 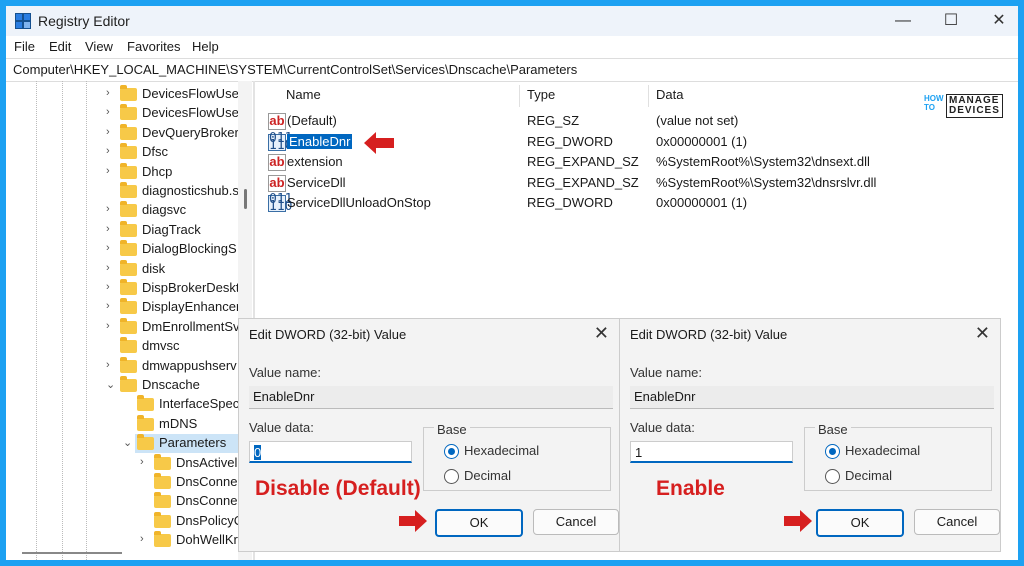 I want to click on tree-item-label: Dfsc, so click(x=155, y=152).